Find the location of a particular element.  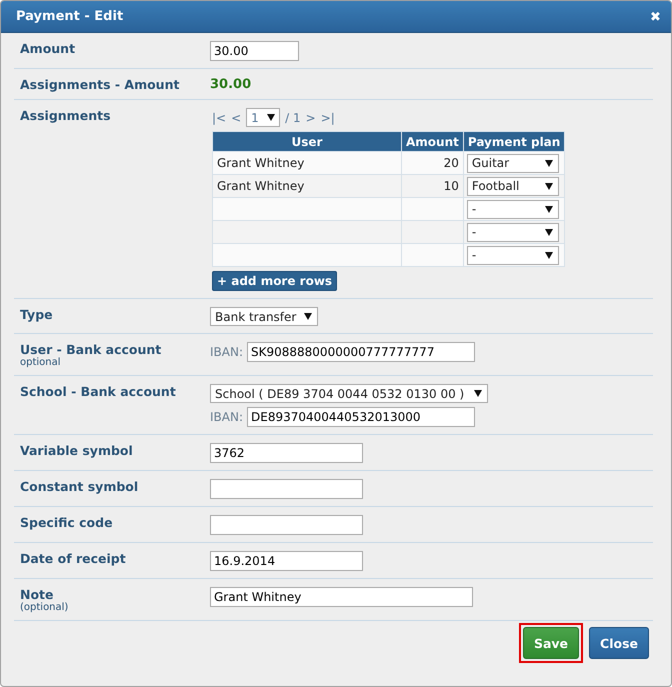

close-button: Close is located at coordinates (619, 643).